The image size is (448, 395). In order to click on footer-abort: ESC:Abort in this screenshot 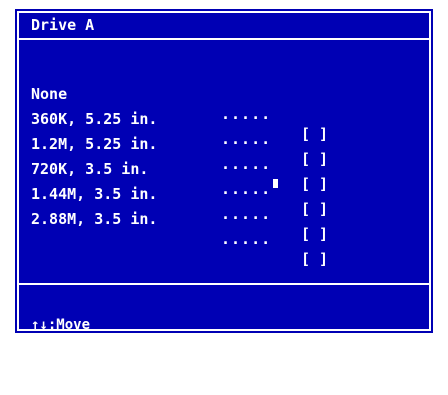, I will do `click(344, 365)`.